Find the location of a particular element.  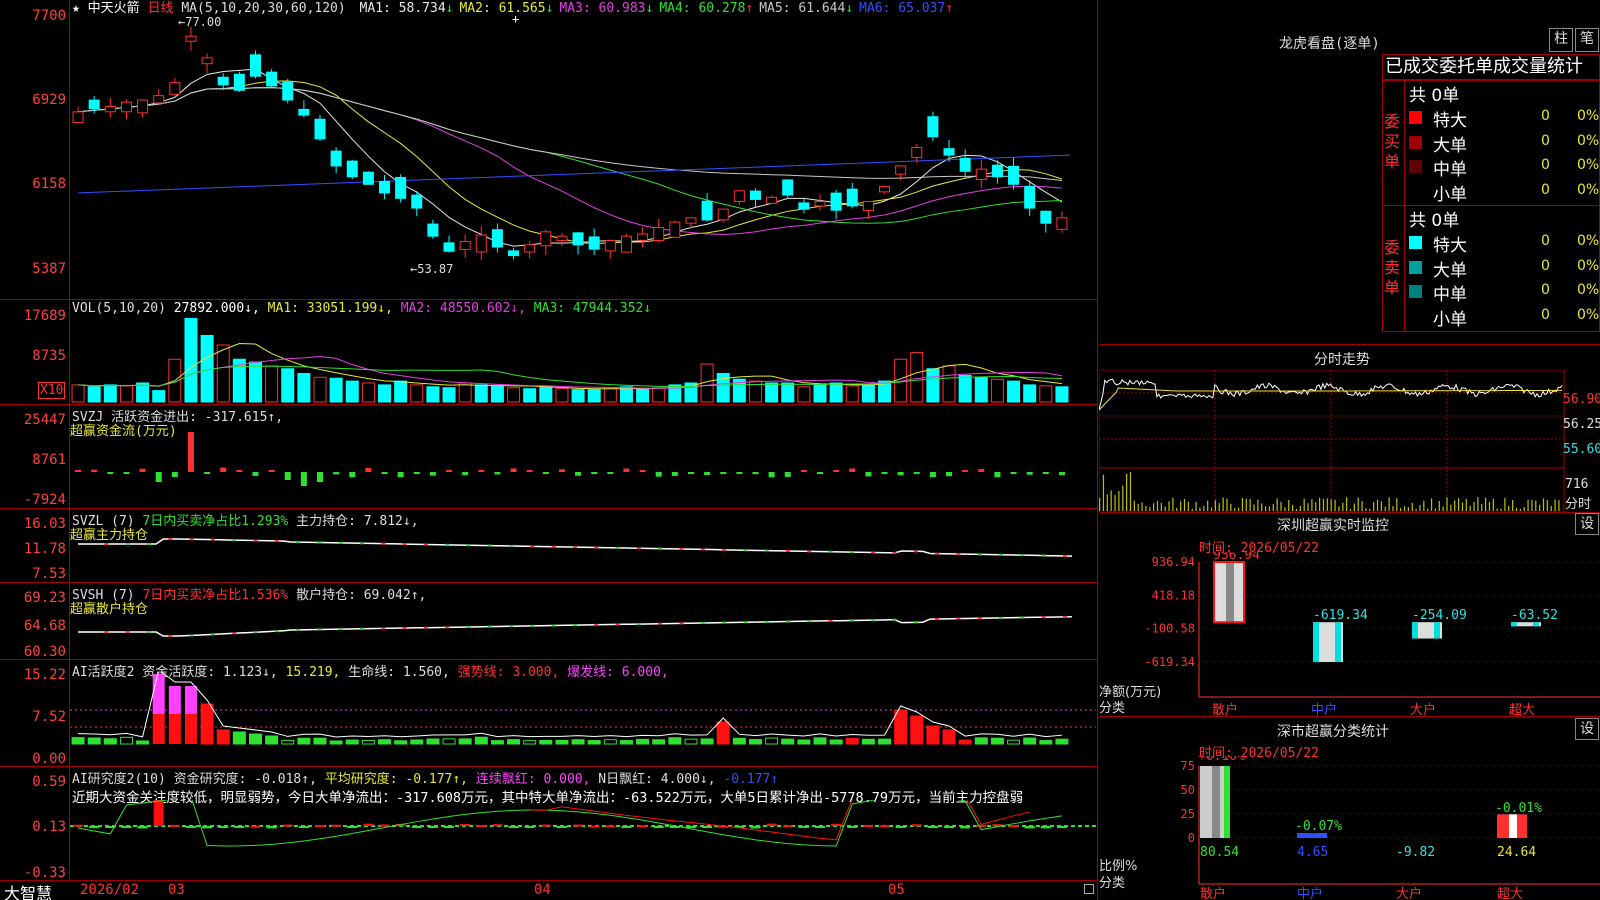

classify-settings-button: 设 is located at coordinates (1587, 729).